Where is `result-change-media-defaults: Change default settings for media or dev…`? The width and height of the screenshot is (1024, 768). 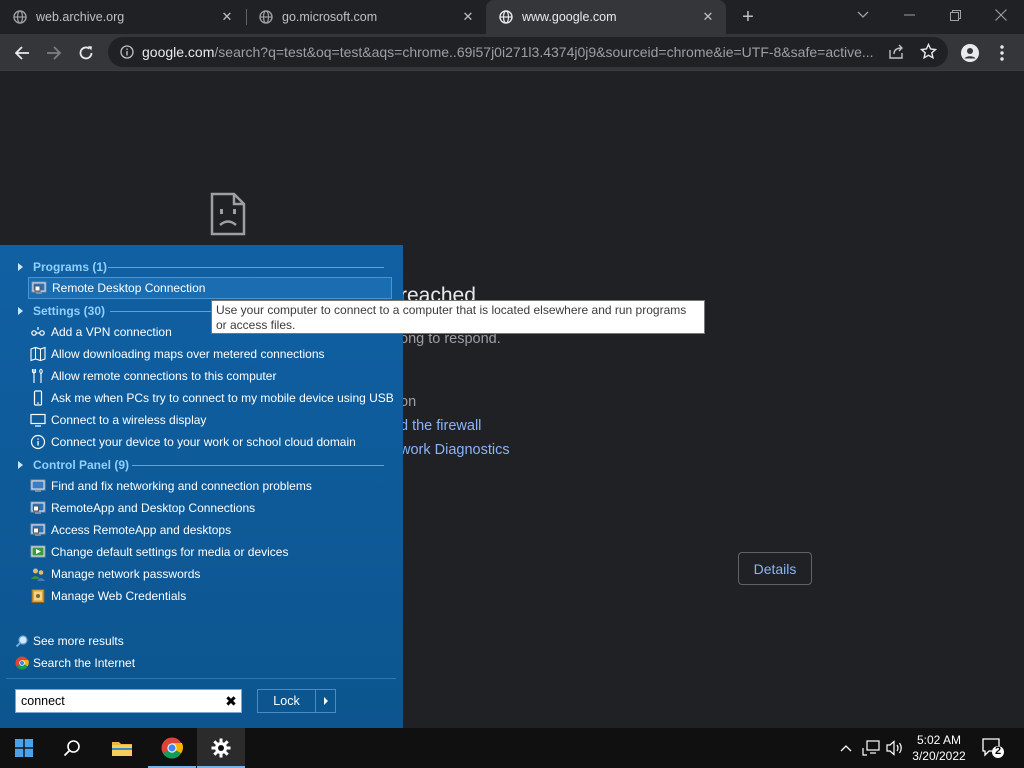
result-change-media-defaults: Change default settings for media or dev… is located at coordinates (210, 552).